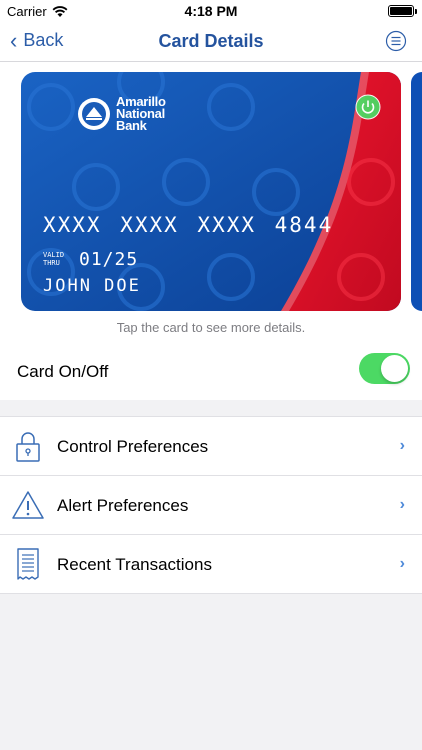 This screenshot has width=422, height=750. What do you see at coordinates (368, 107) in the screenshot?
I see `power-icon` at bounding box center [368, 107].